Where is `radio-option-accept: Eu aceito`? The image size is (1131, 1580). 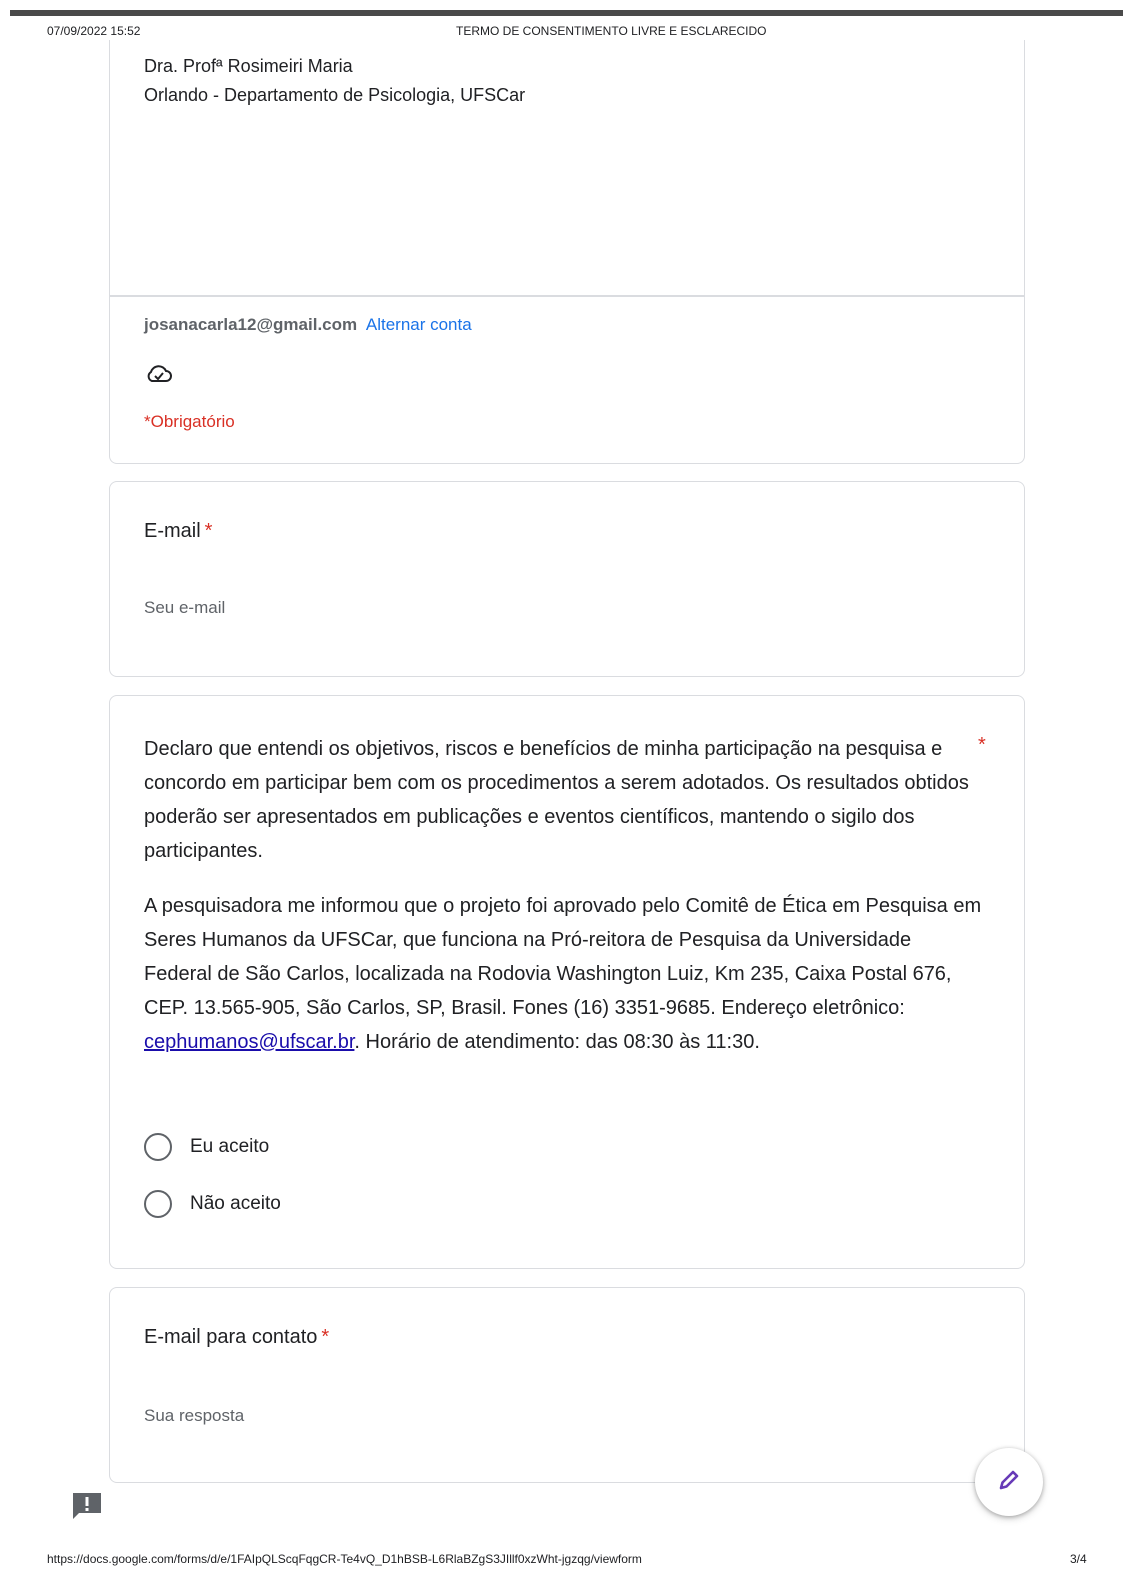 radio-option-accept: Eu aceito is located at coordinates (206, 1147).